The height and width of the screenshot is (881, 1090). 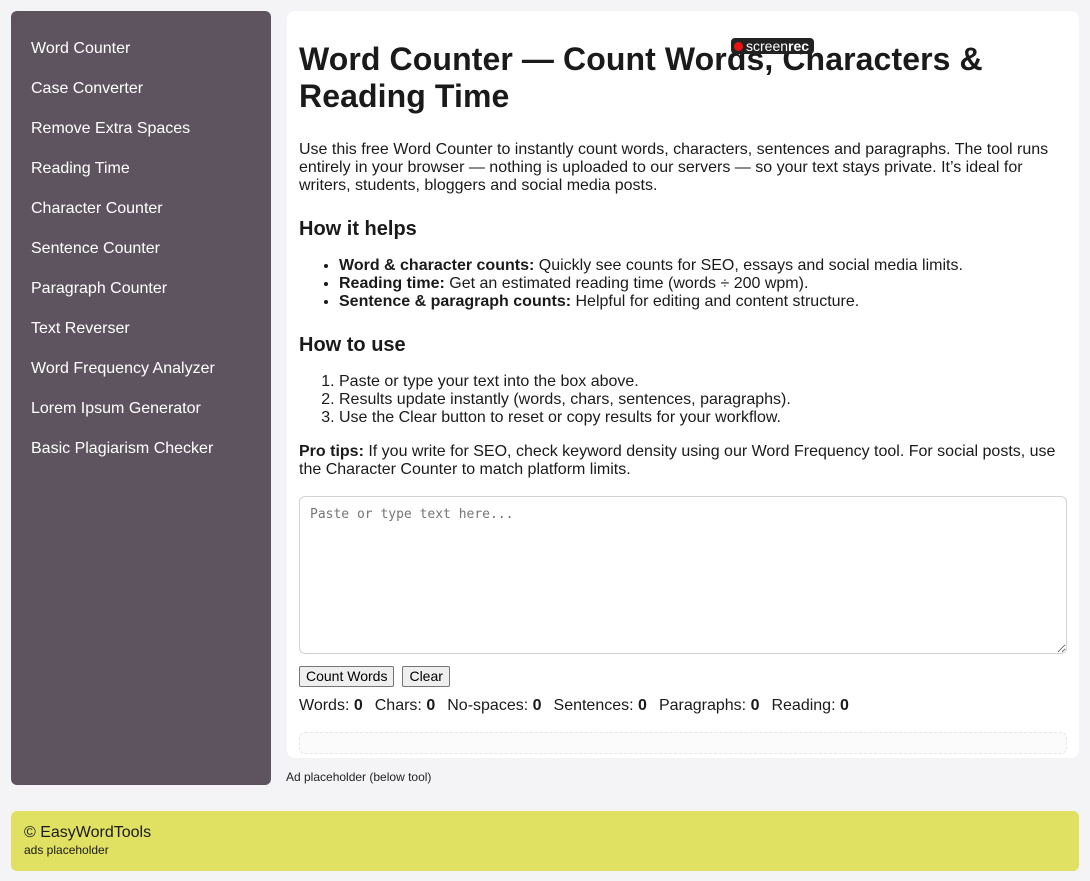 I want to click on pro-tips-label: Pro tips:, so click(x=331, y=451).